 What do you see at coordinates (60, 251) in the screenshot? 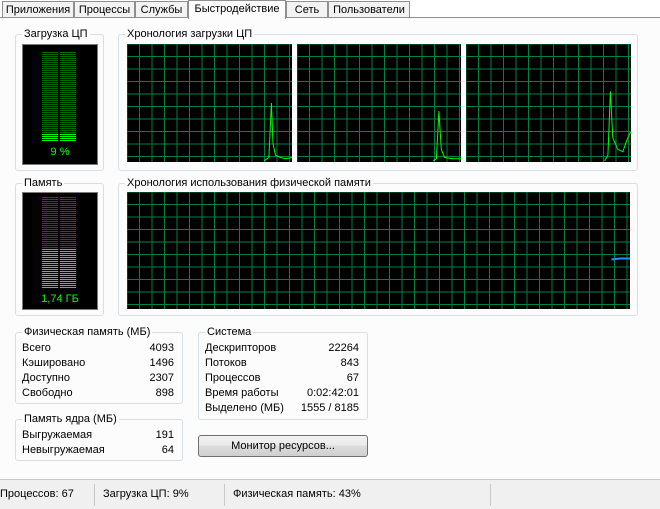
I see `memory-meter: 1,74 ГБ` at bounding box center [60, 251].